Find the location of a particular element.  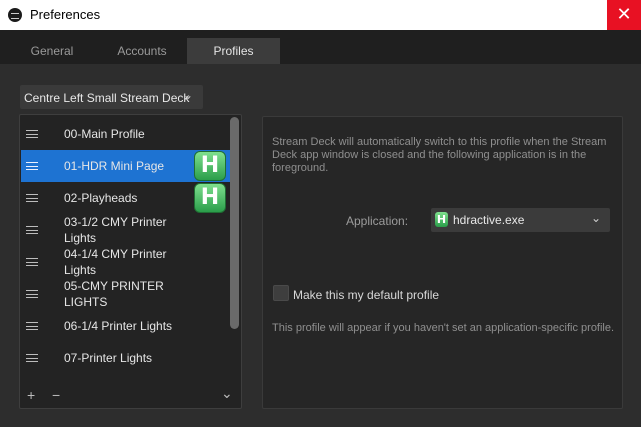

add-profile-button: + is located at coordinates (31, 395).